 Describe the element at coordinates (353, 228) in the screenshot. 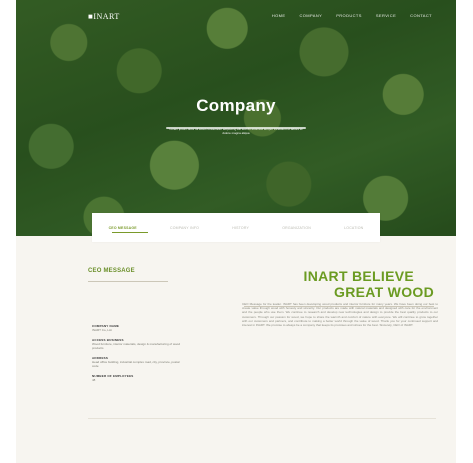

I see `tab-location: LOCATION` at that location.